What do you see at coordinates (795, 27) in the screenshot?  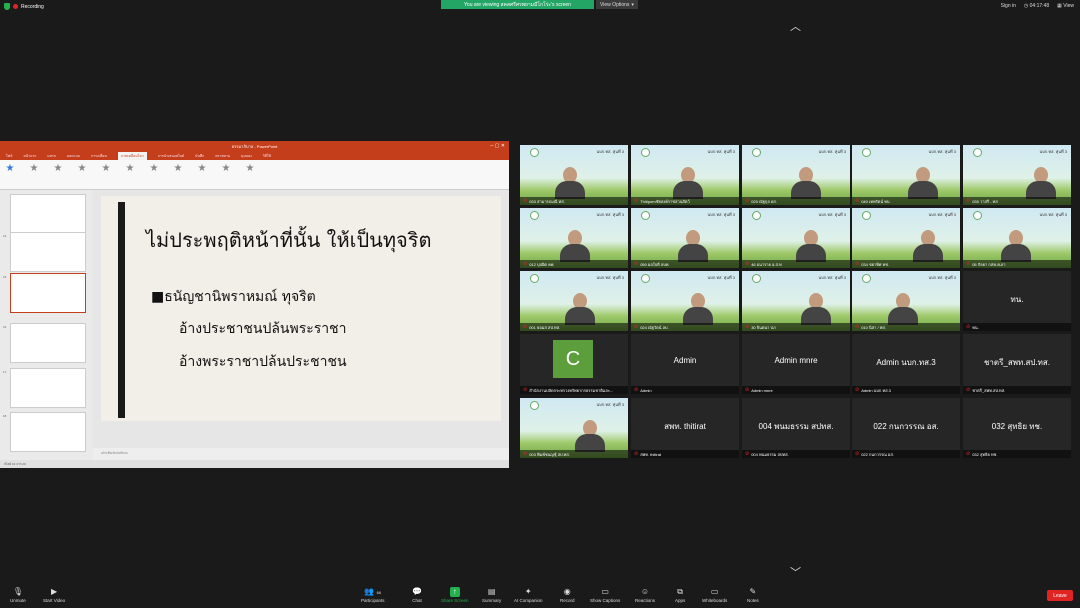 I see `scroll-up-chevron-icon: ︿` at bounding box center [795, 27].